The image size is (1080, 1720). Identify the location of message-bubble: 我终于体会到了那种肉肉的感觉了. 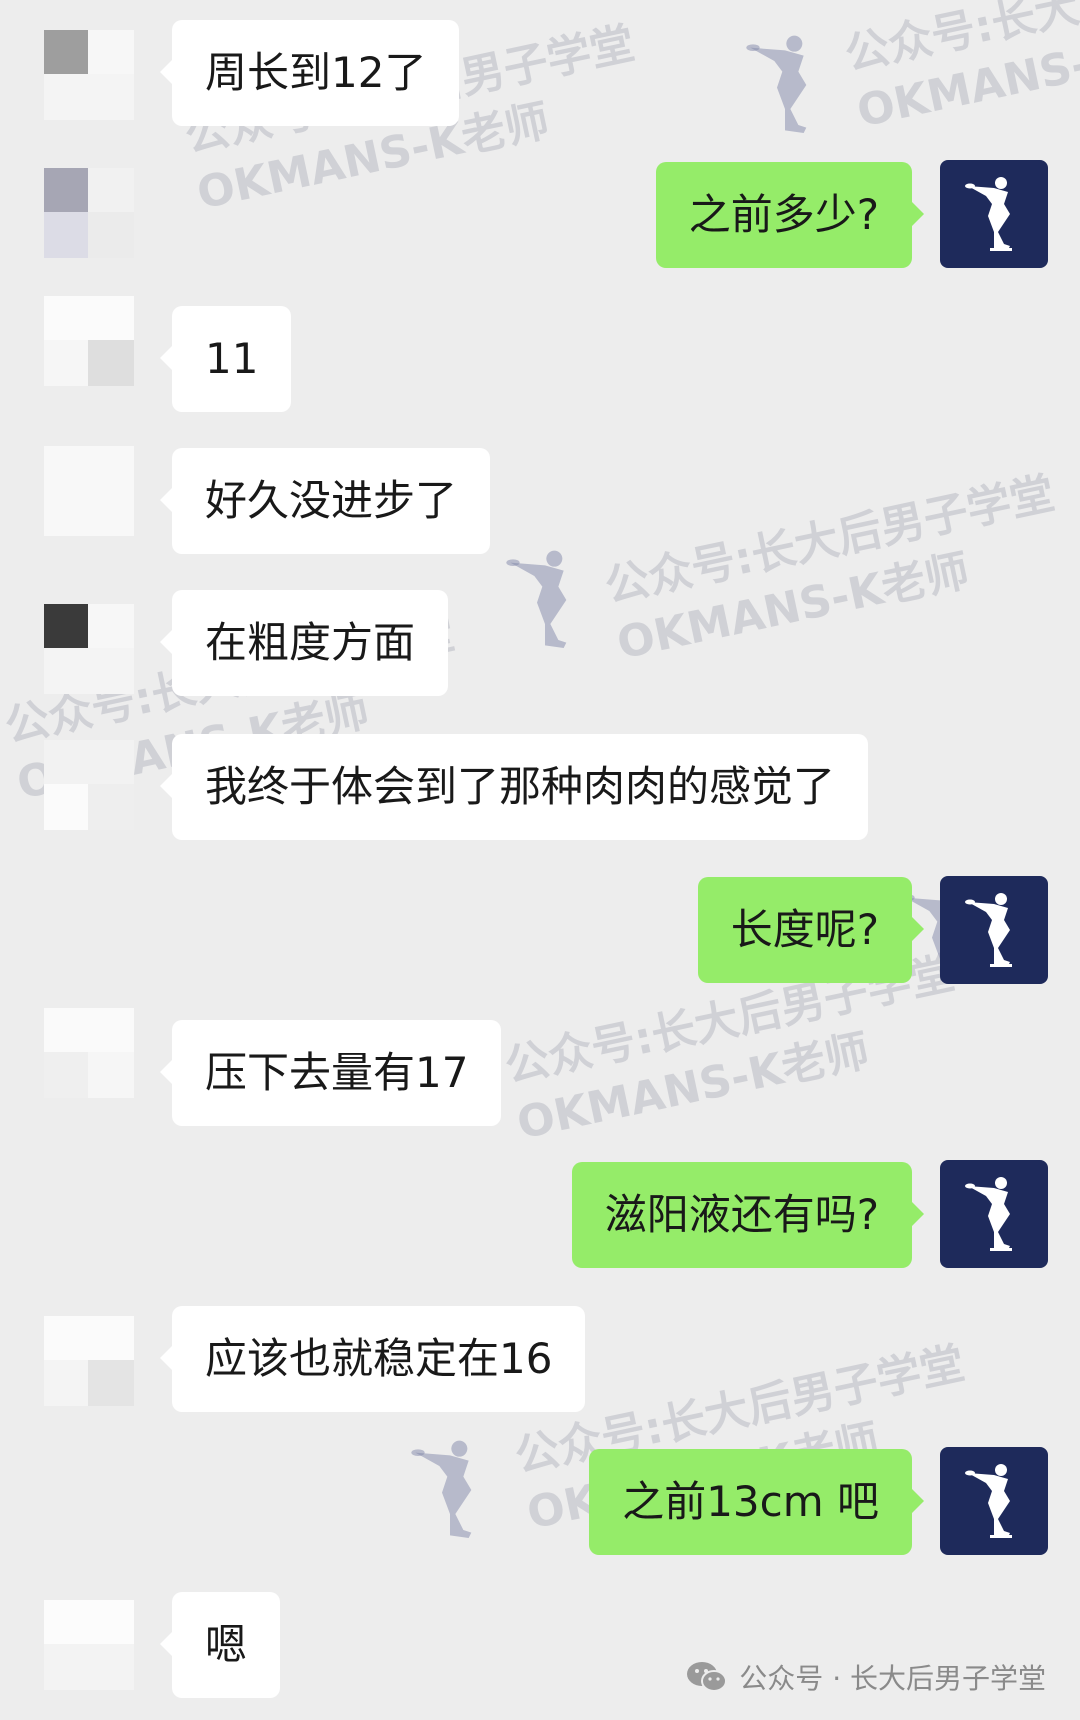
(514, 787).